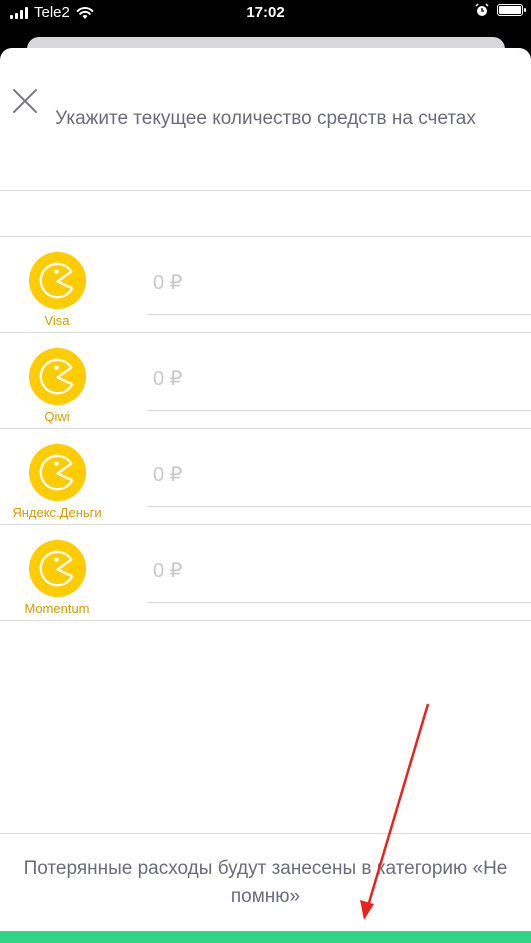  I want to click on account-row: Qiwi, so click(265, 381).